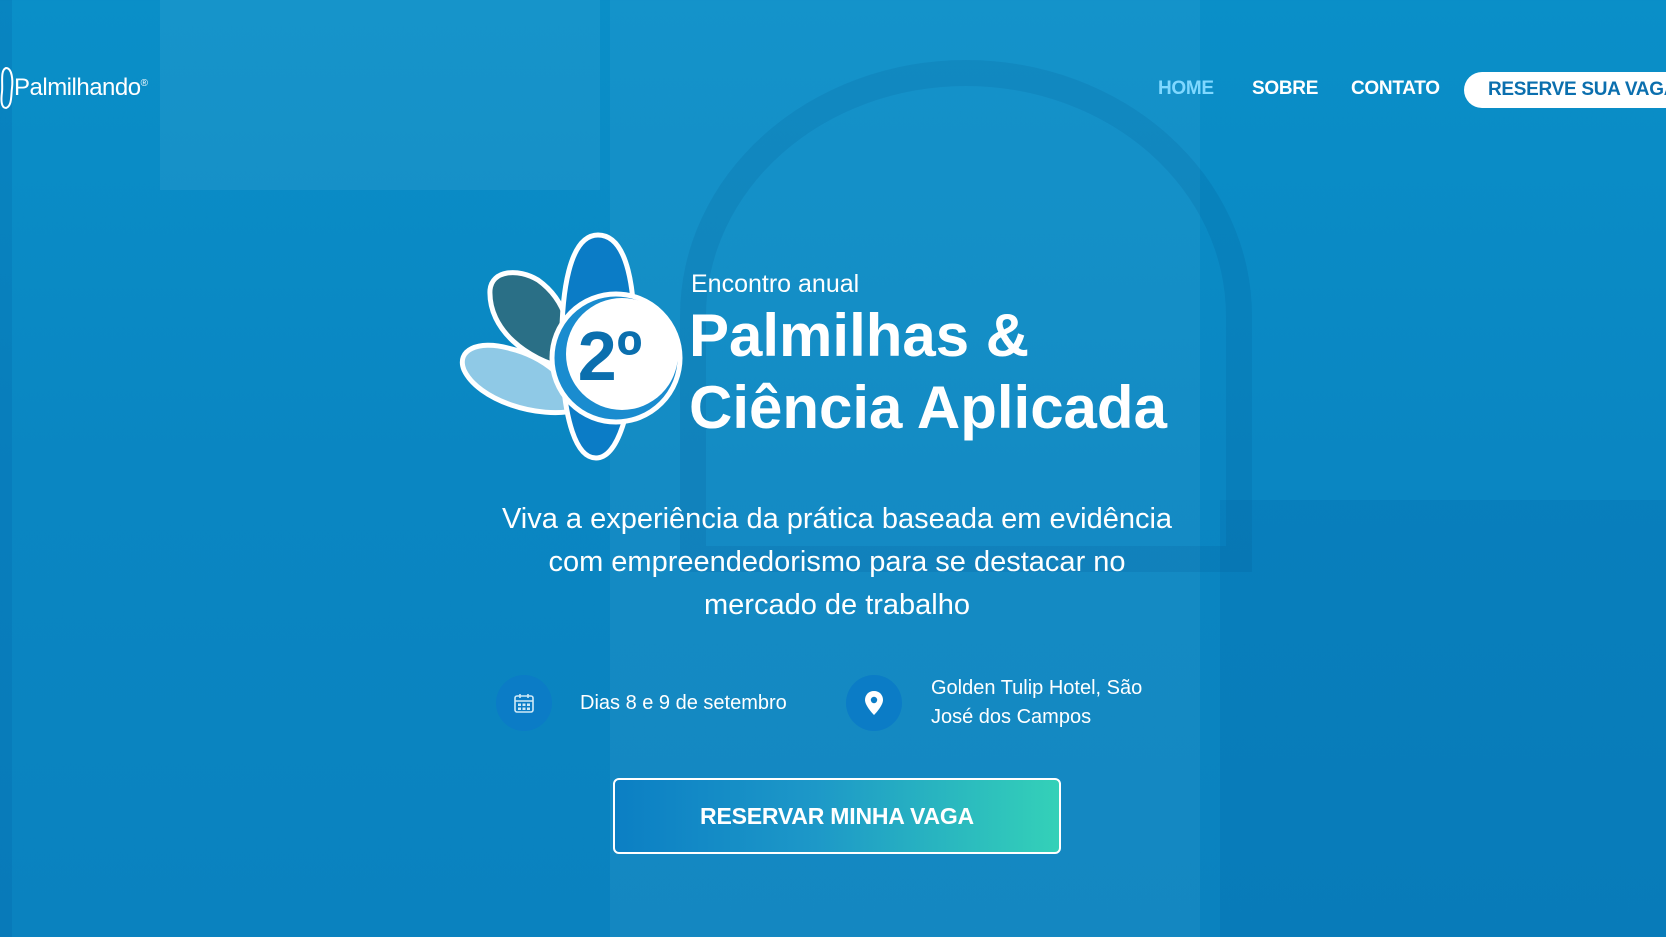  What do you see at coordinates (610, 356) in the screenshot?
I see `emblem-number: 2º` at bounding box center [610, 356].